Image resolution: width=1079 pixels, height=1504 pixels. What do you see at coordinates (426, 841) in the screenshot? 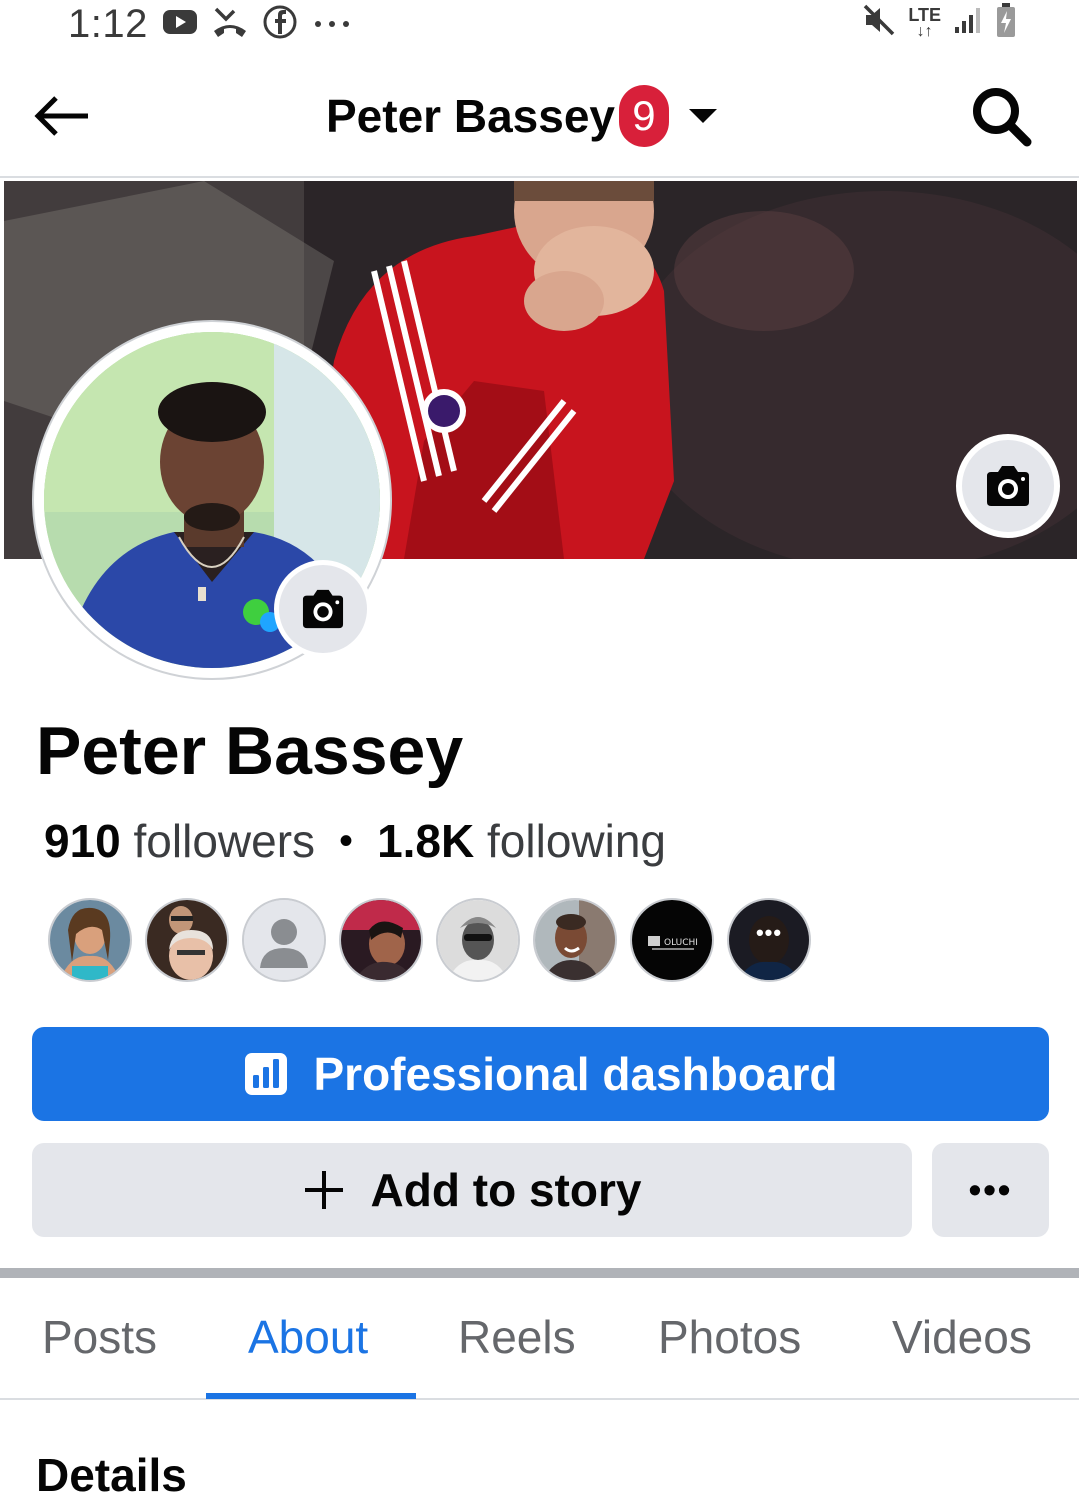
I see `following-count: 1.8K` at bounding box center [426, 841].